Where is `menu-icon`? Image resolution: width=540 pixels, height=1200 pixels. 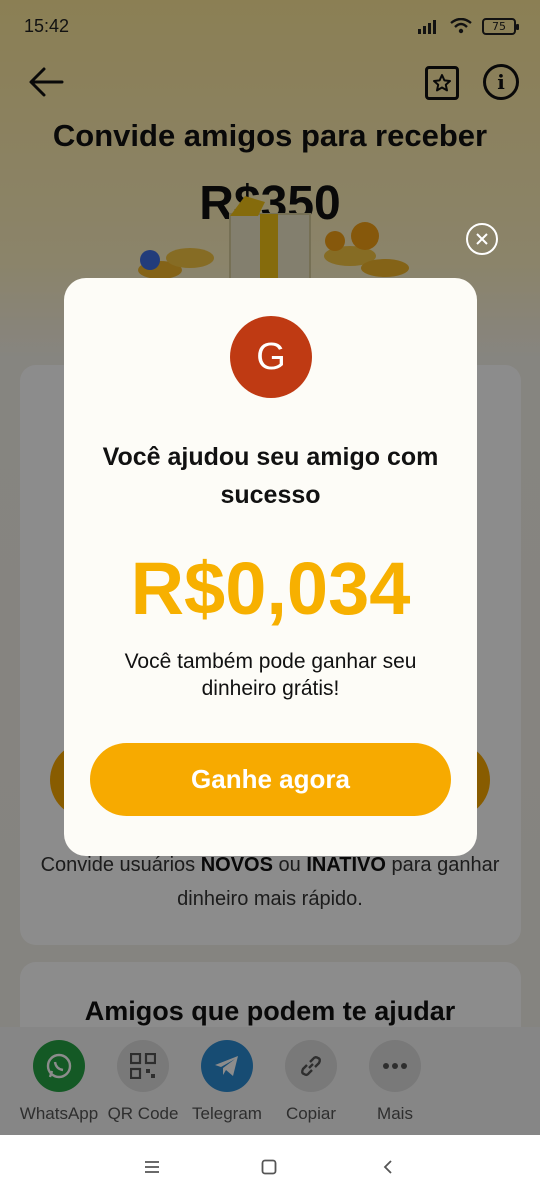 menu-icon is located at coordinates (152, 1167).